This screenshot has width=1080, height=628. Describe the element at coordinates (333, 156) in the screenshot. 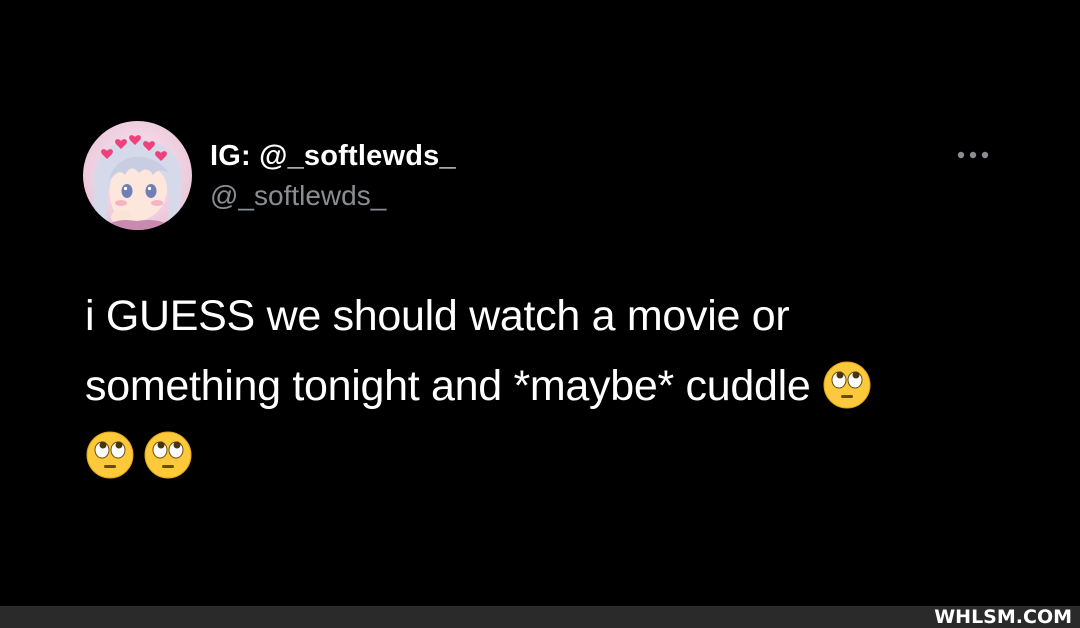

I see `display-name: IG: @_softlewds_` at that location.